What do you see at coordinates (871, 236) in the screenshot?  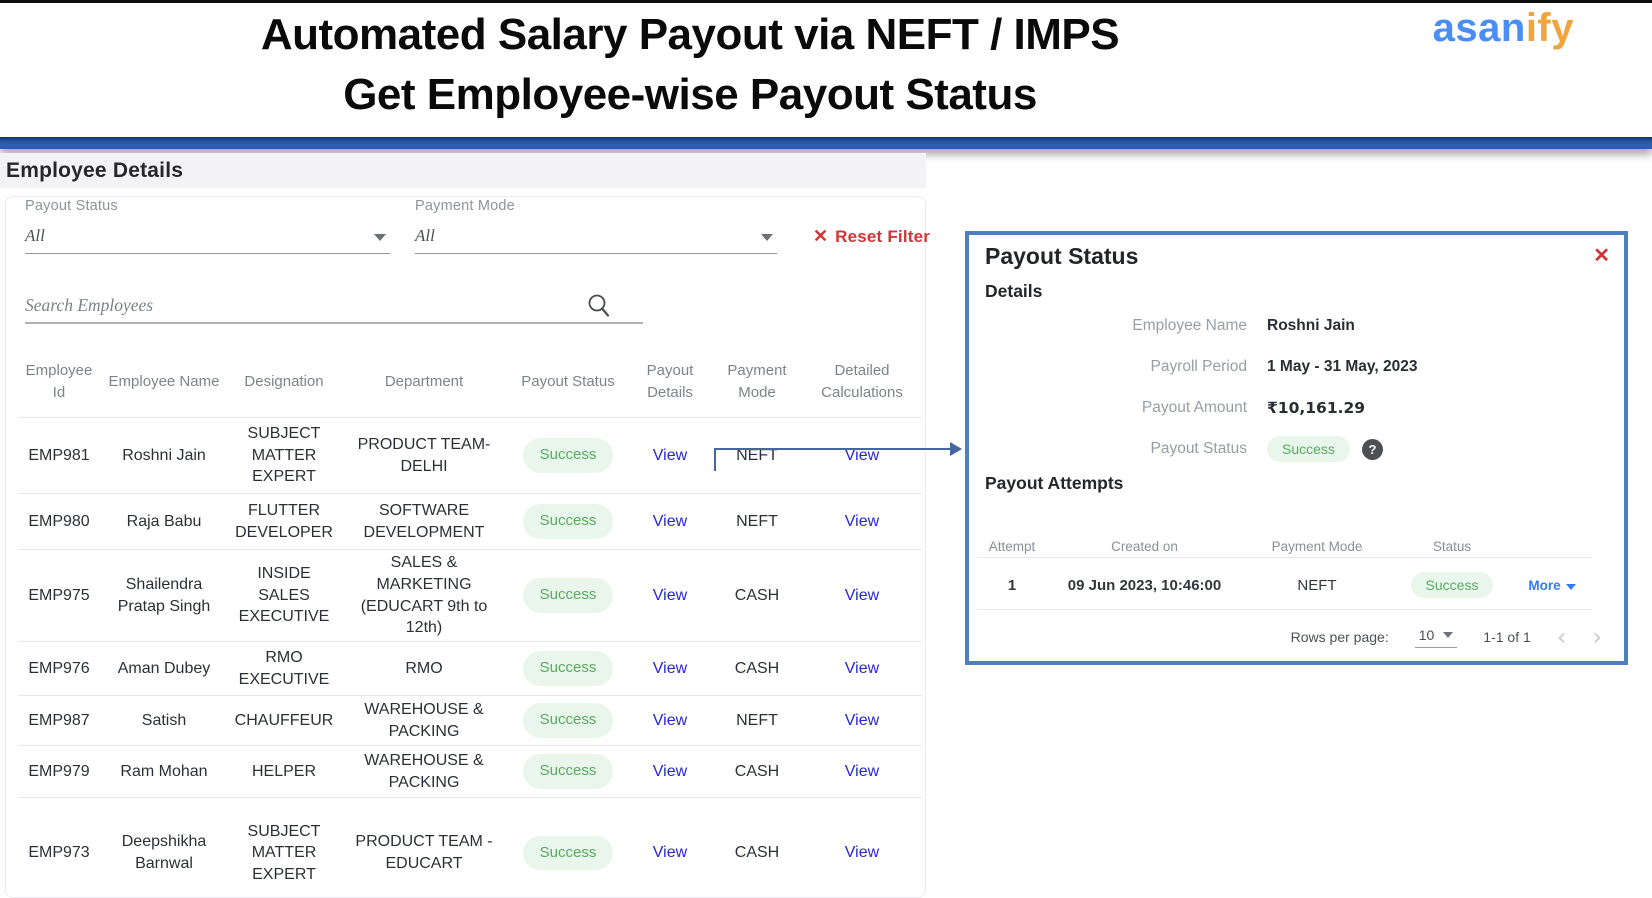 I see `reset-filter-button: ✕ Reset Filter` at bounding box center [871, 236].